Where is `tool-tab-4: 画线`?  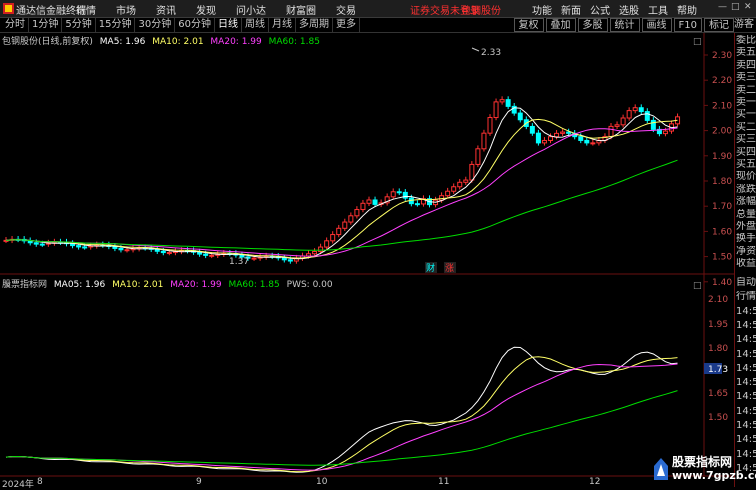
tool-tab-4: 画线 is located at coordinates (656, 25).